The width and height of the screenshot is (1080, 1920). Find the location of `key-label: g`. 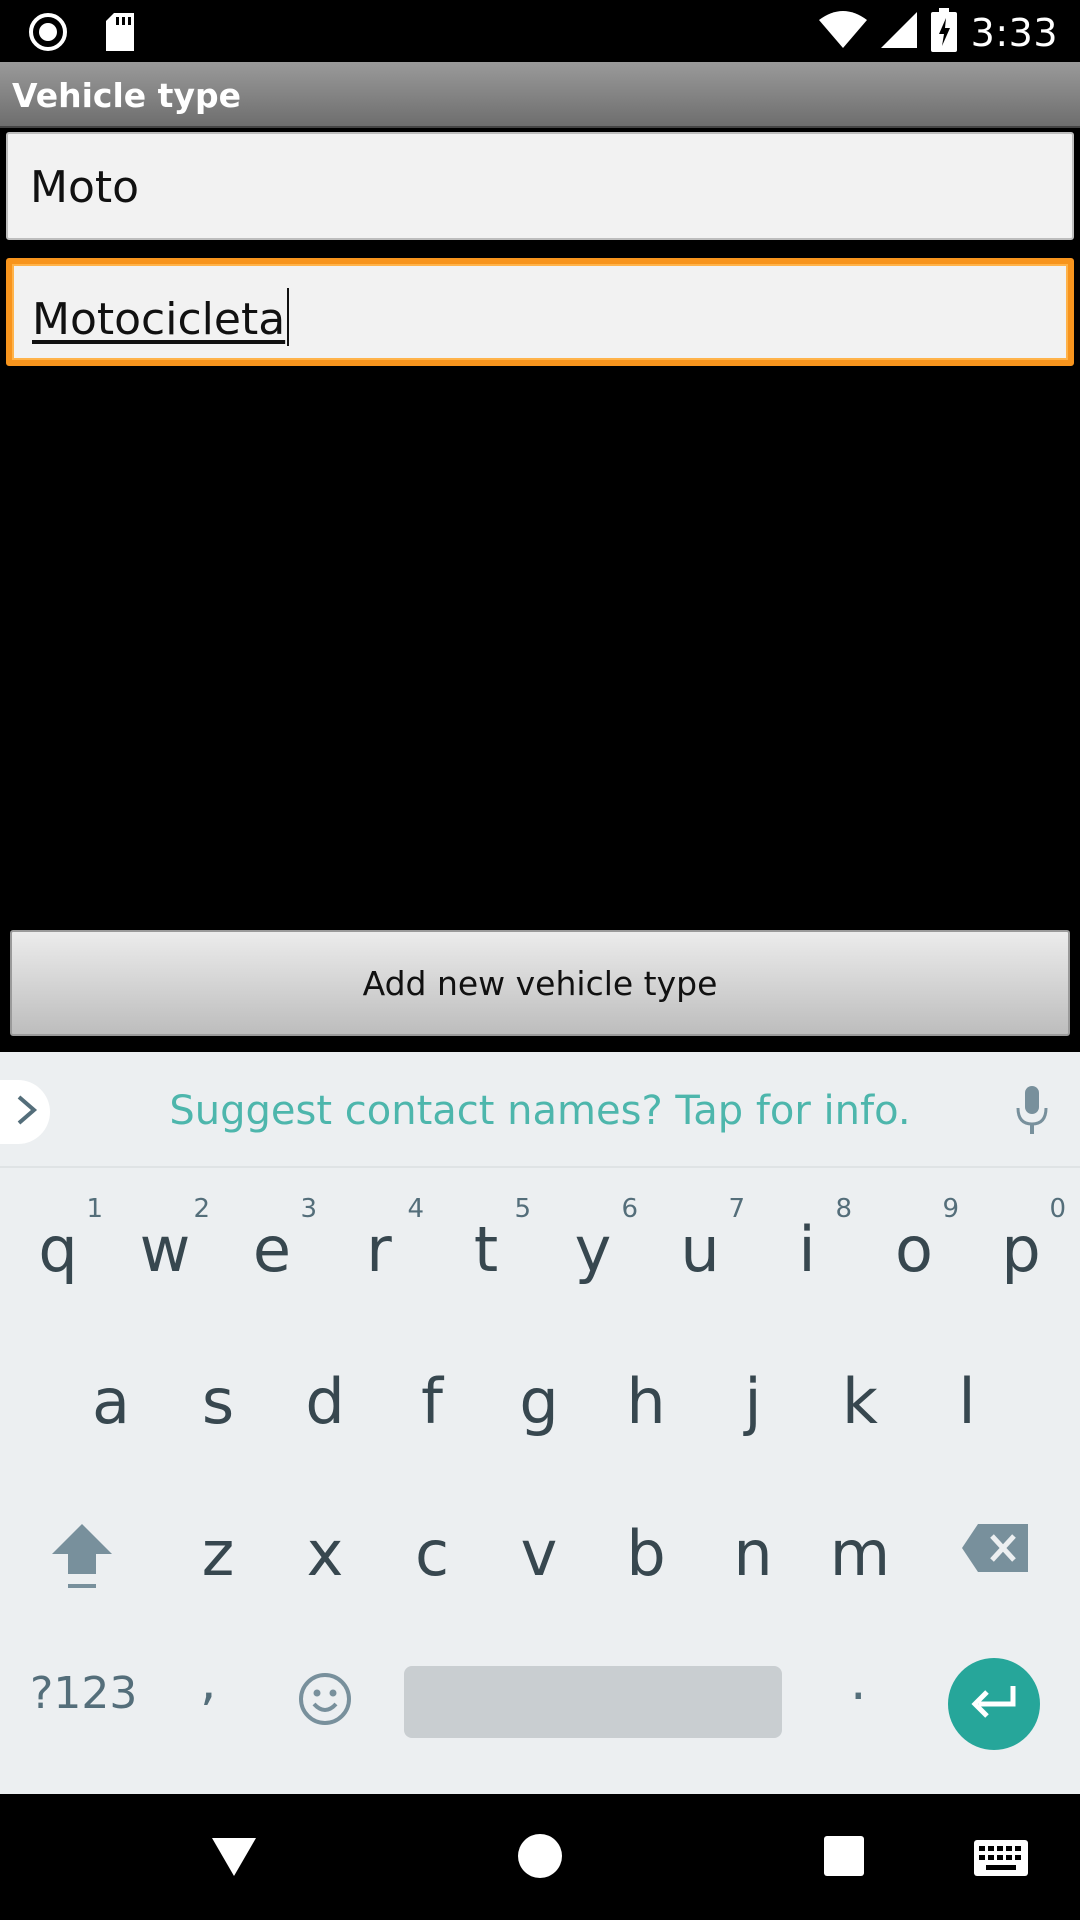

key-label: g is located at coordinates (539, 1401).